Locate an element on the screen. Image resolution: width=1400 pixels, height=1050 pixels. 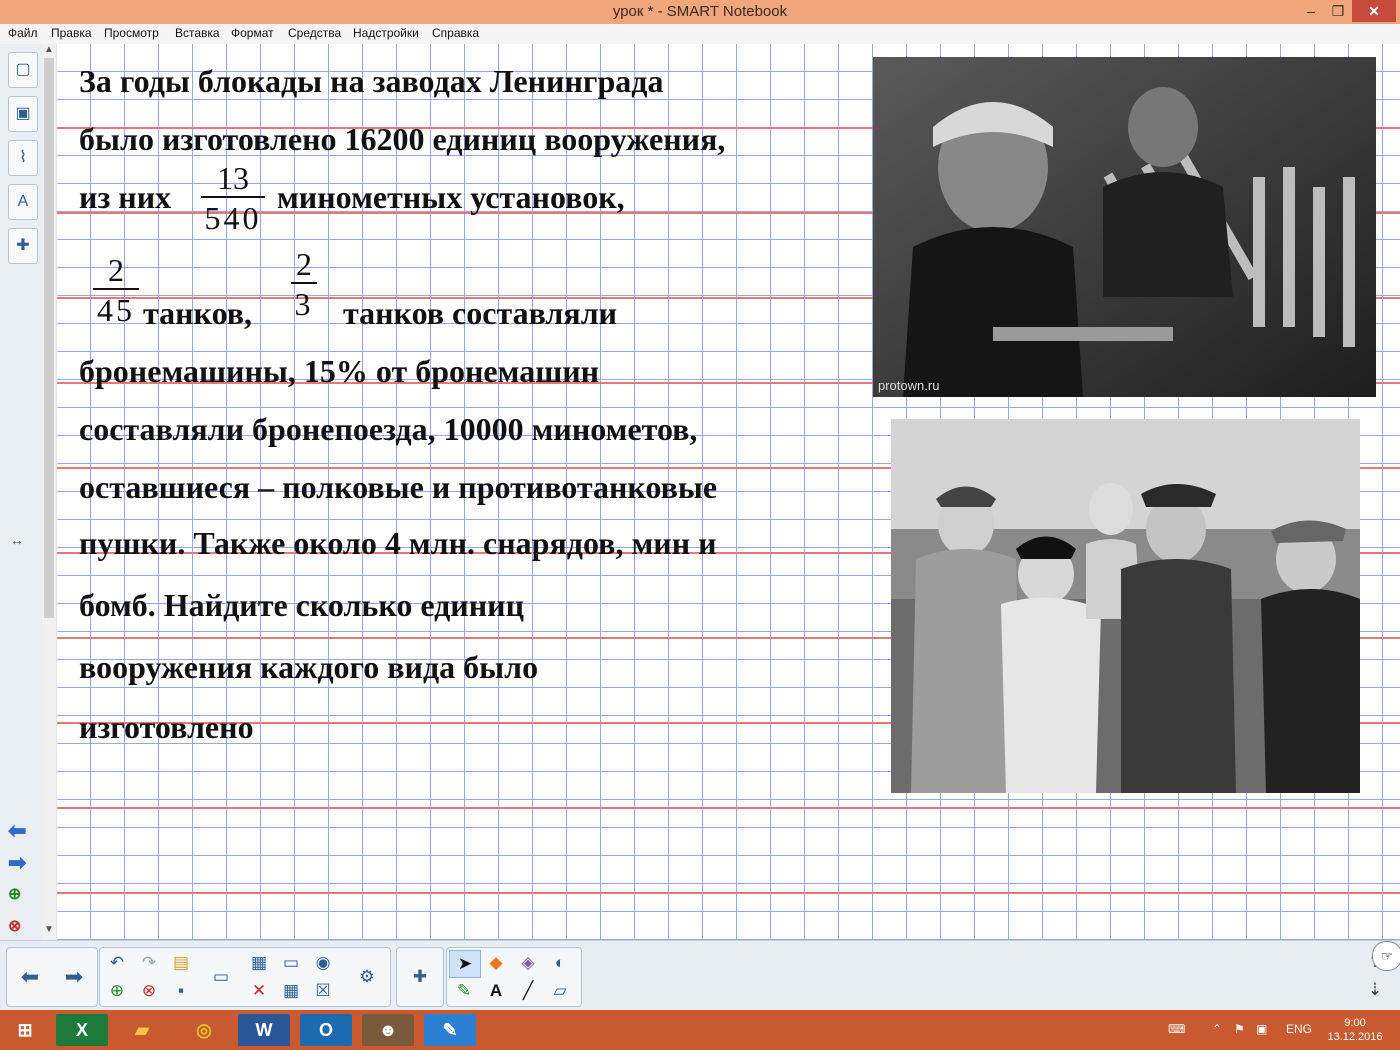
clock-time: 9:00 is located at coordinates (1355, 1023).